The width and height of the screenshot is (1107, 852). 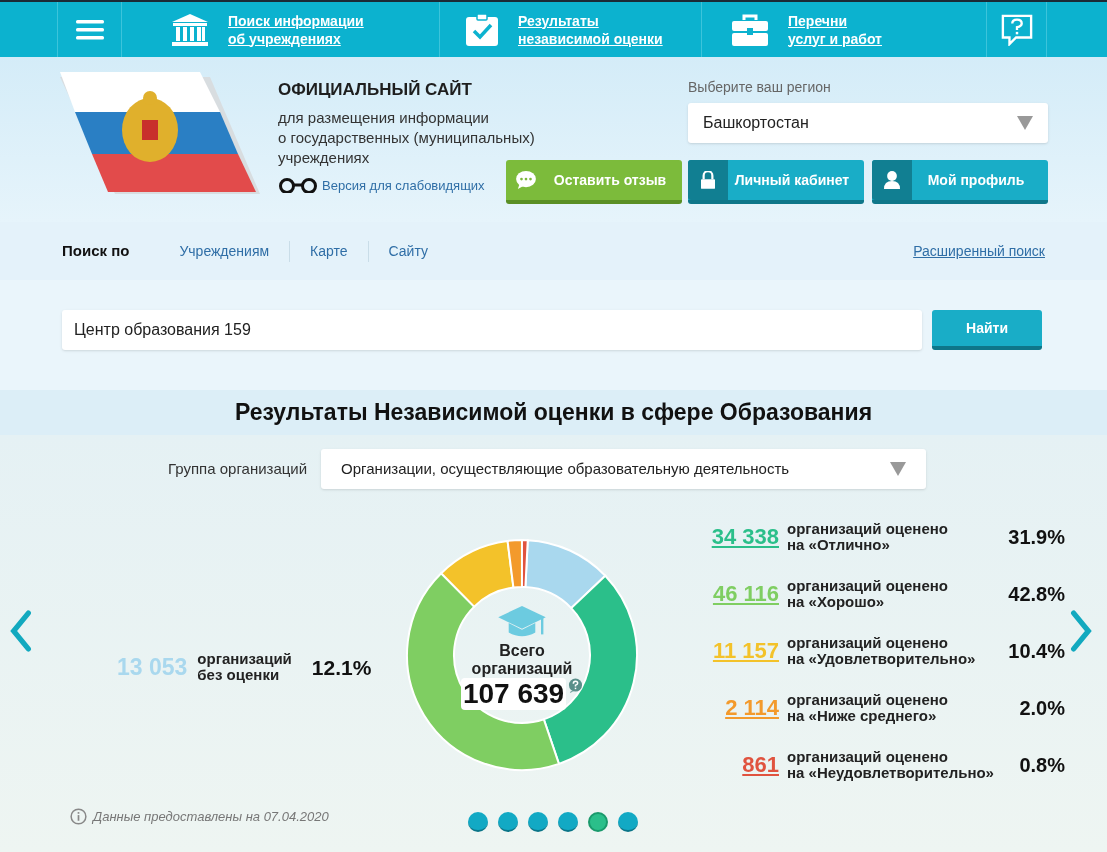 I want to click on search-tab: Карте, so click(x=329, y=251).